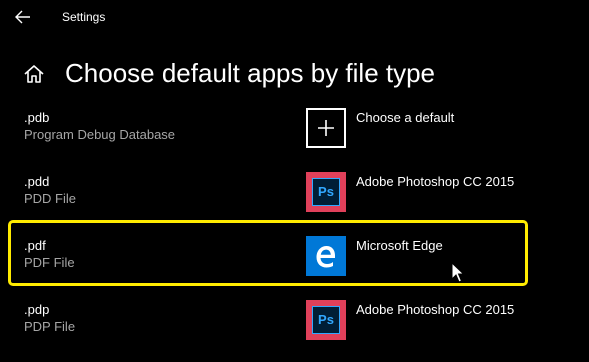 This screenshot has width=589, height=362. I want to click on file-description: PDF File, so click(49, 262).